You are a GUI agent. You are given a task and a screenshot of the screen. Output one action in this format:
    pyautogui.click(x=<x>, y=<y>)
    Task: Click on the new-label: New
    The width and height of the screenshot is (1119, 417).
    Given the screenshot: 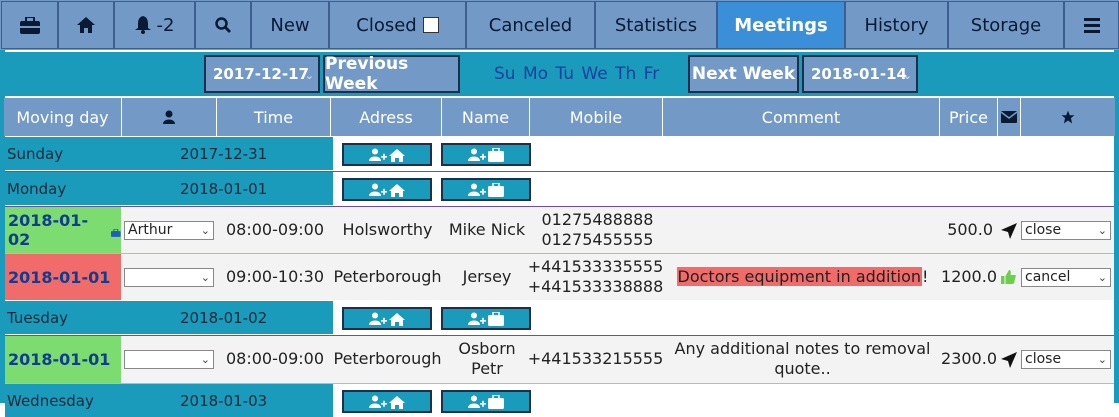 What is the action you would take?
    pyautogui.click(x=290, y=25)
    